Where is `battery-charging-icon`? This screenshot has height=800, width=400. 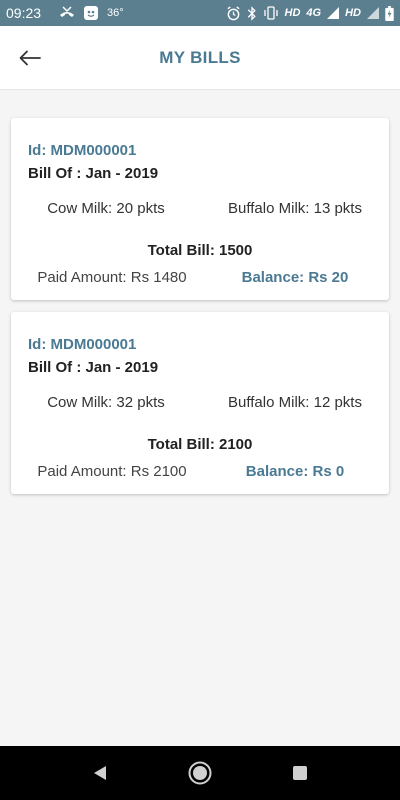
battery-charging-icon is located at coordinates (389, 13).